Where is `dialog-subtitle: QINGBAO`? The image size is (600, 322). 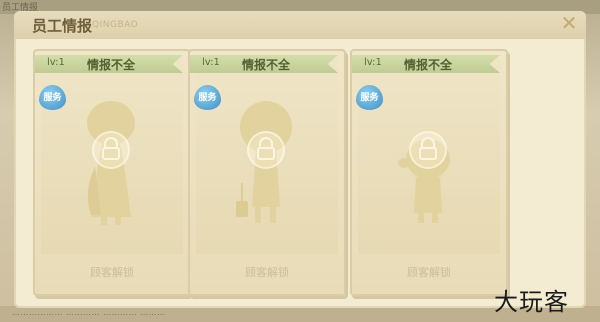 dialog-subtitle: QINGBAO is located at coordinates (115, 25).